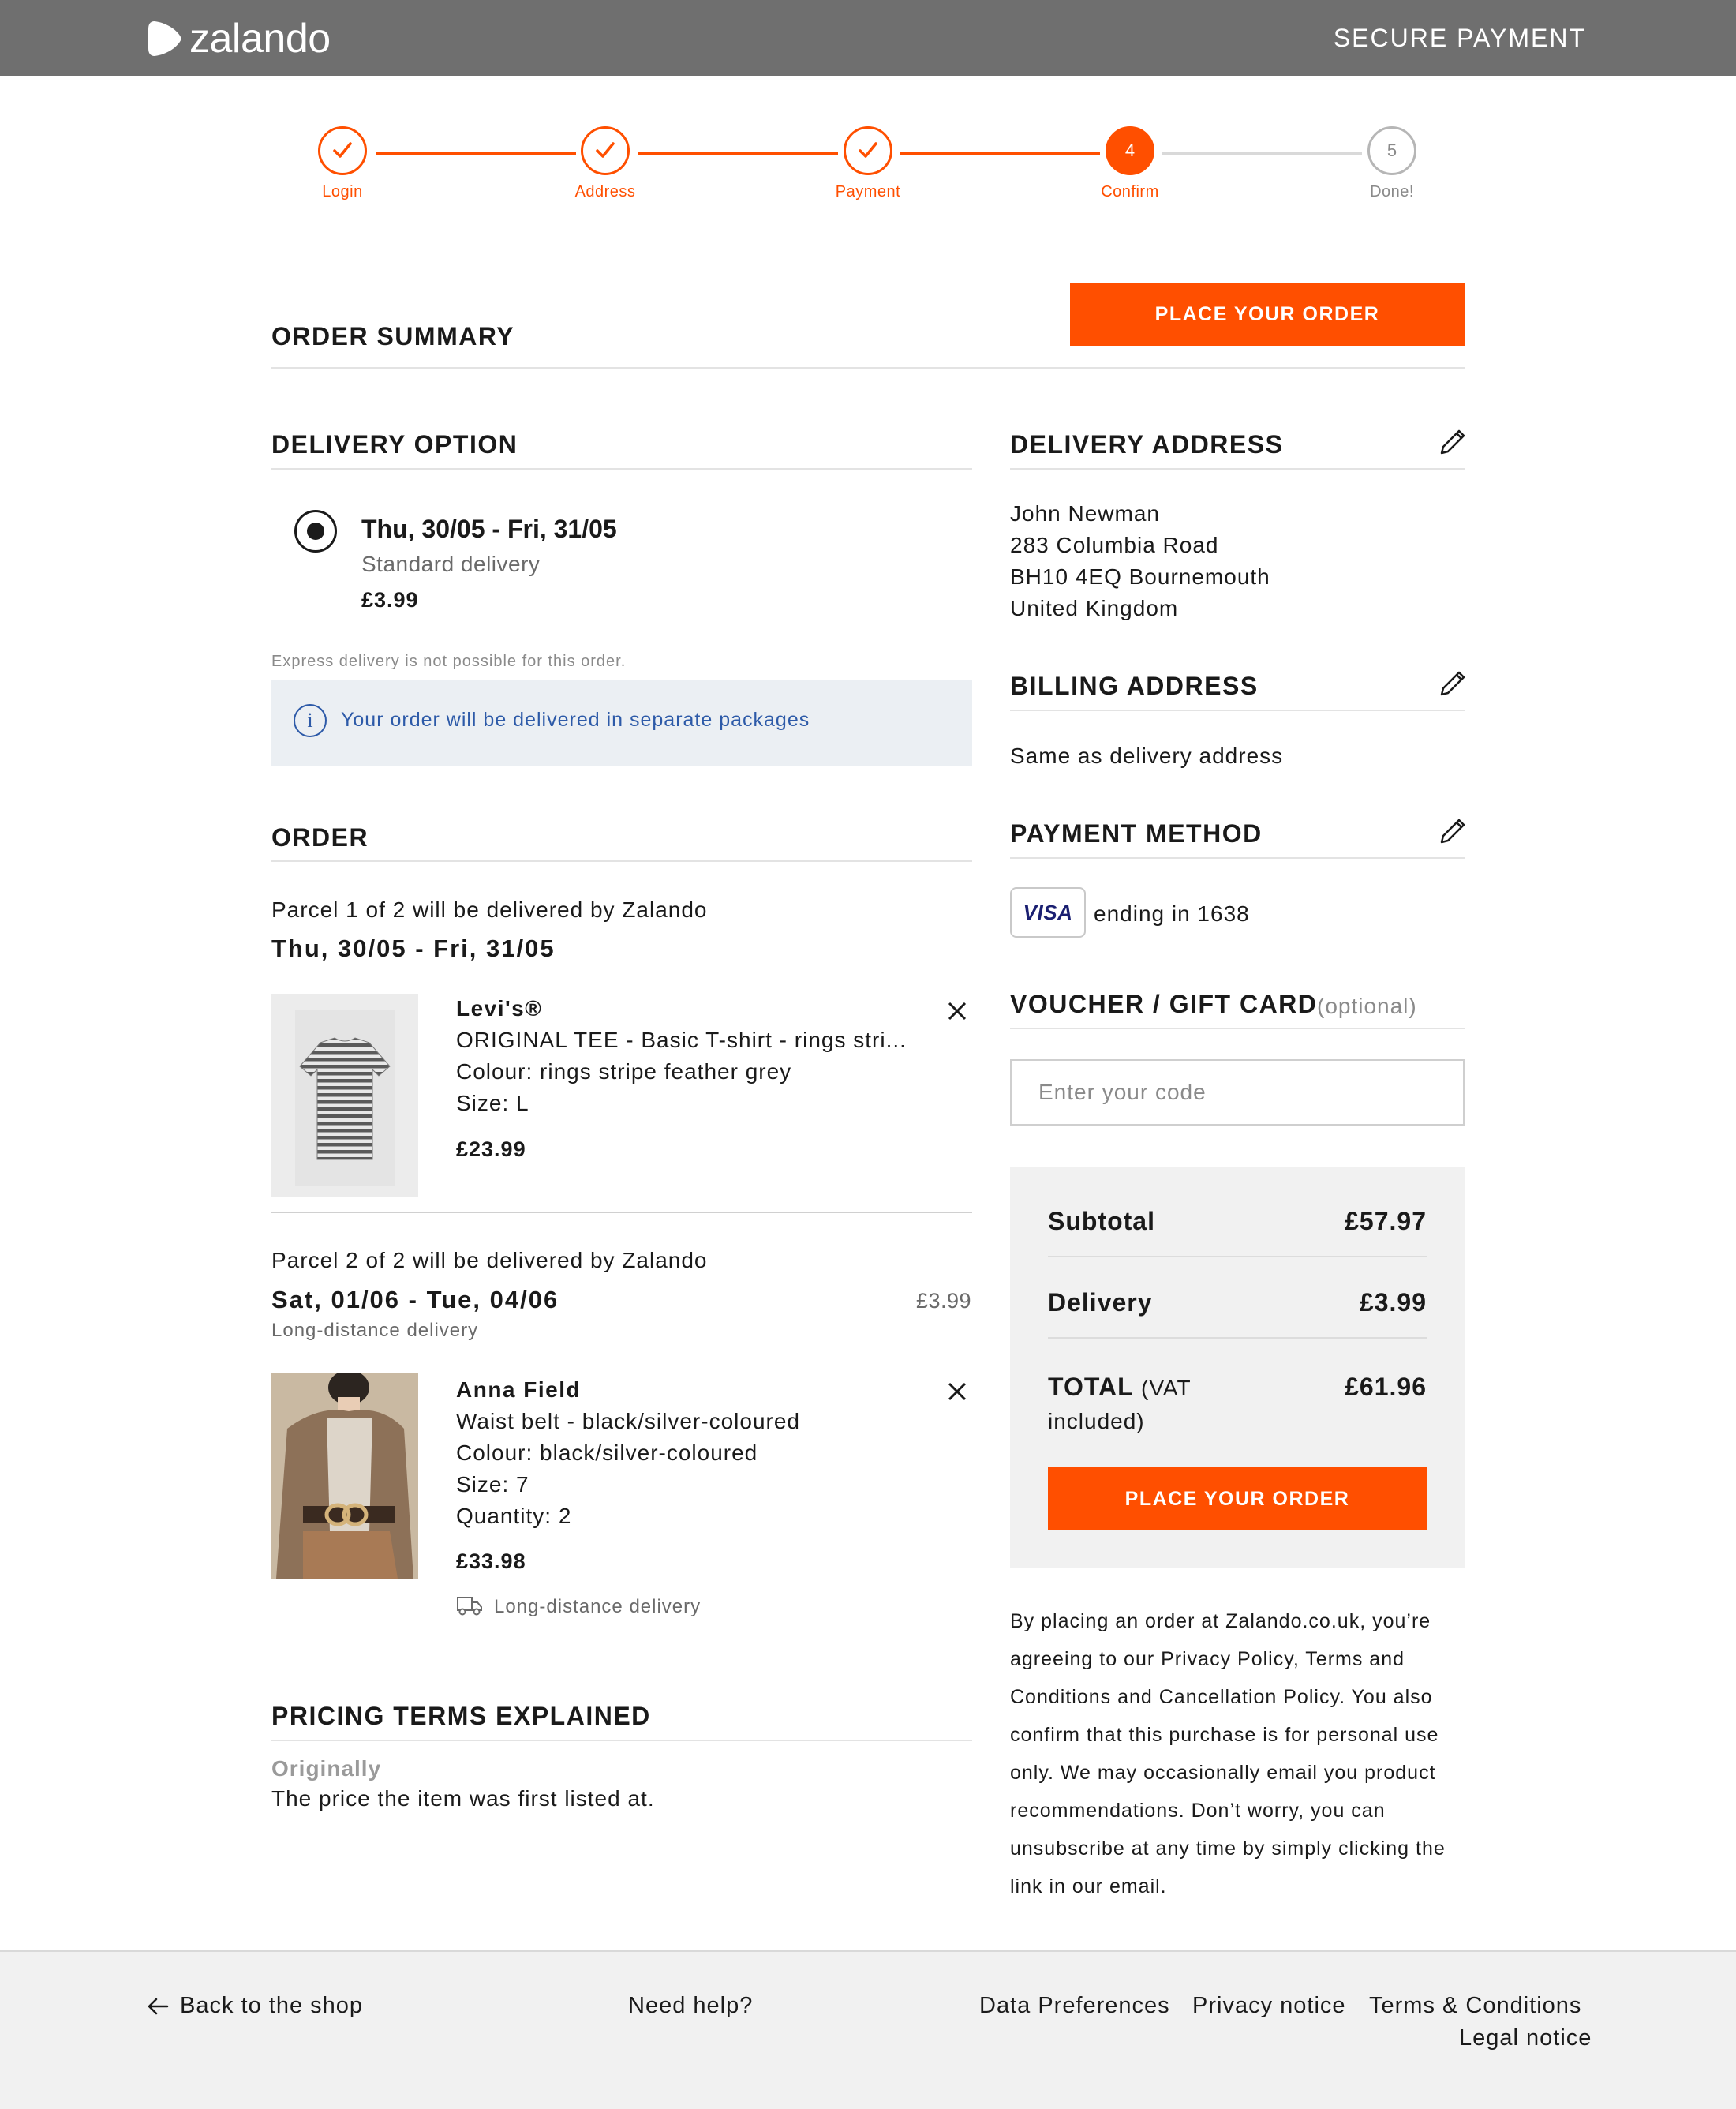 The image size is (1736, 2109). I want to click on legal-line: link in our email., so click(1088, 1886).